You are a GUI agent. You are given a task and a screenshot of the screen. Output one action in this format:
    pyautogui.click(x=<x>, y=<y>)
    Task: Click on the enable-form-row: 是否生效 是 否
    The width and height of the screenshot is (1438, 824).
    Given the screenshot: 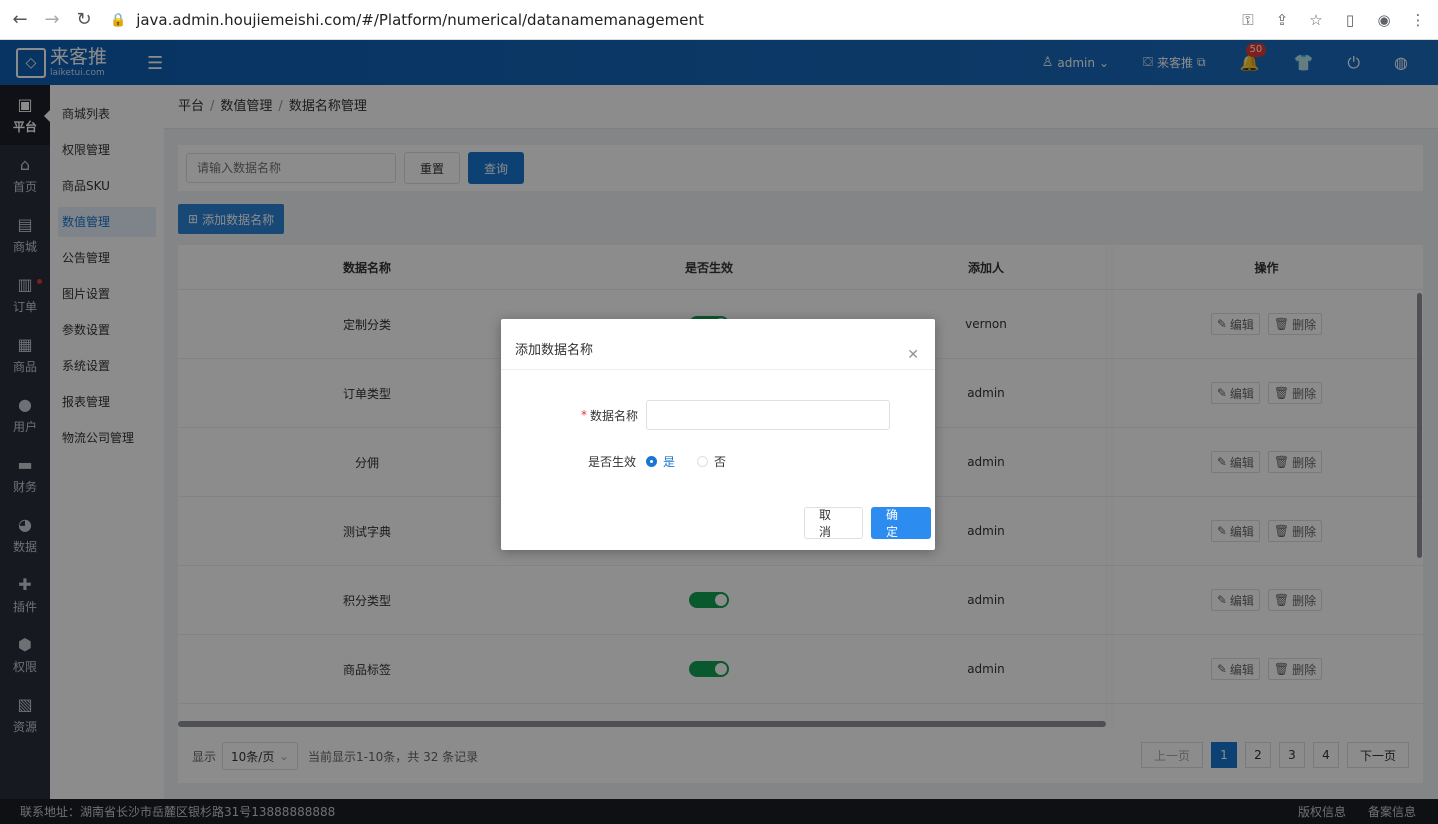 What is the action you would take?
    pyautogui.click(x=657, y=461)
    